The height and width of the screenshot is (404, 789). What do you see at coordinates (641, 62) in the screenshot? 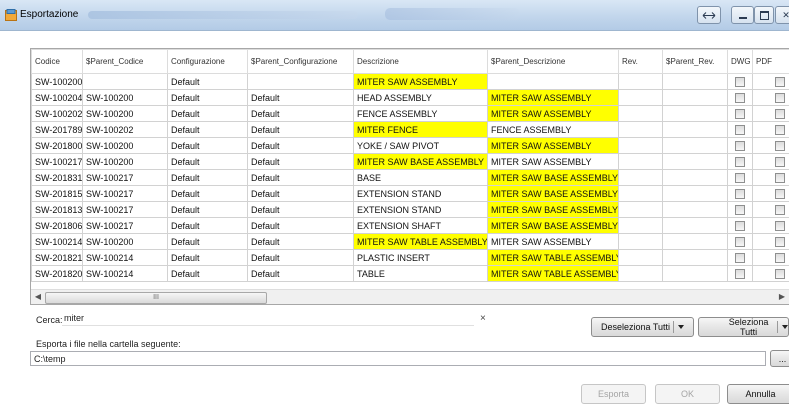
I see `column-header: Rev.` at bounding box center [641, 62].